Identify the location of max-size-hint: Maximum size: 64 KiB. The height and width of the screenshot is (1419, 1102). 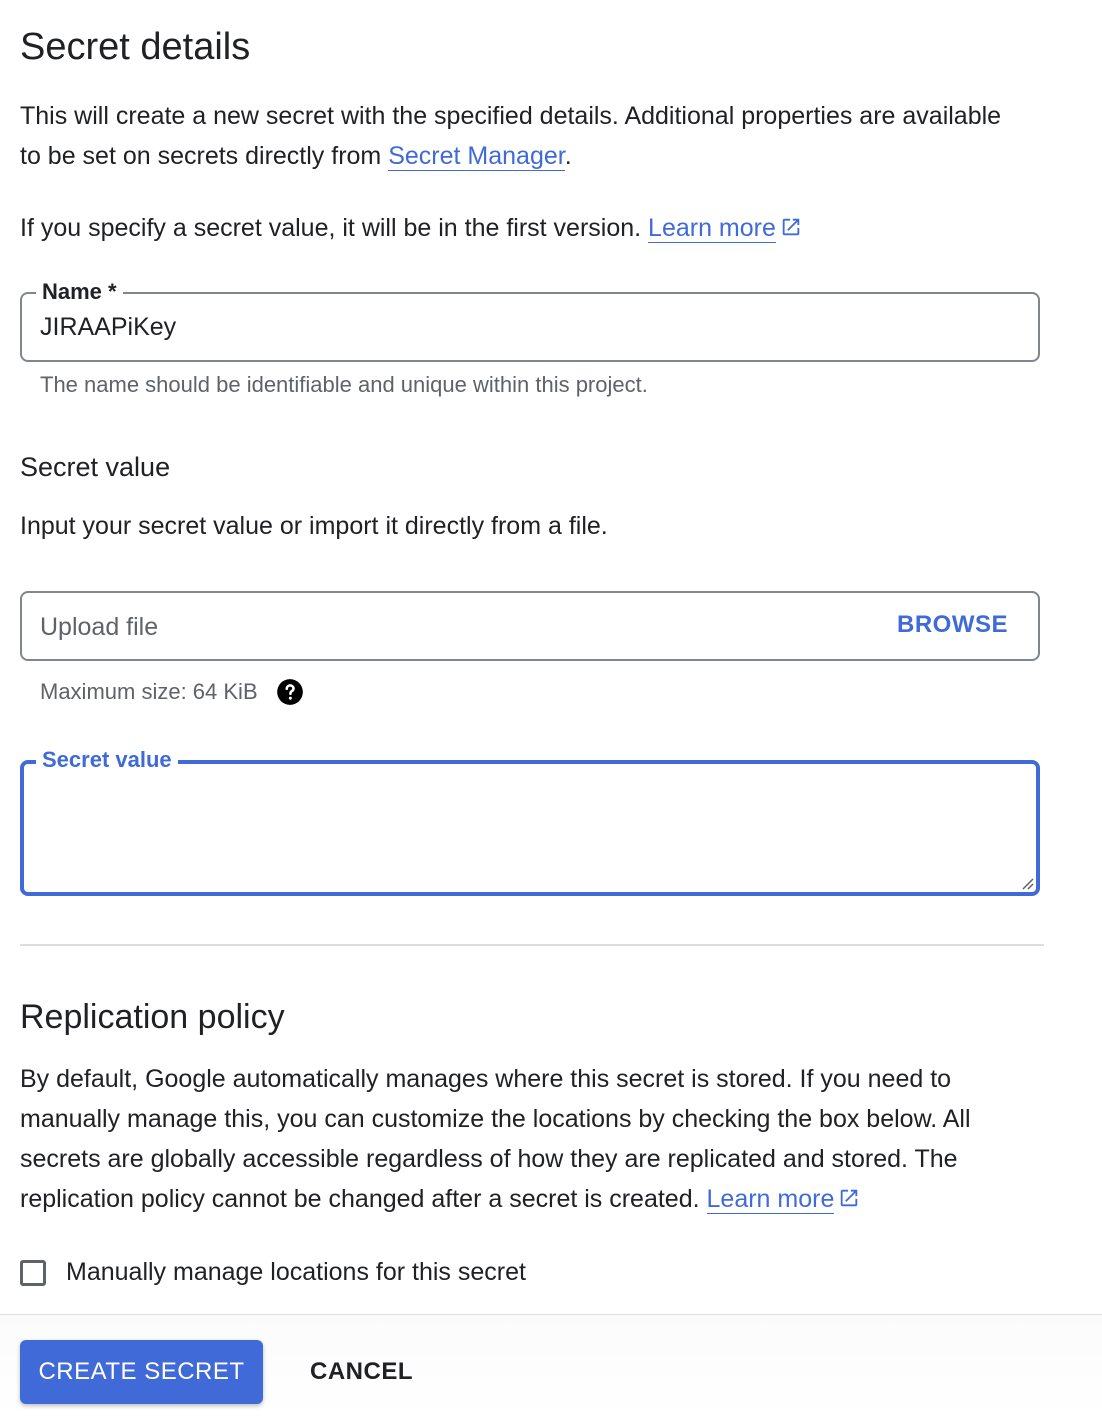
(172, 692).